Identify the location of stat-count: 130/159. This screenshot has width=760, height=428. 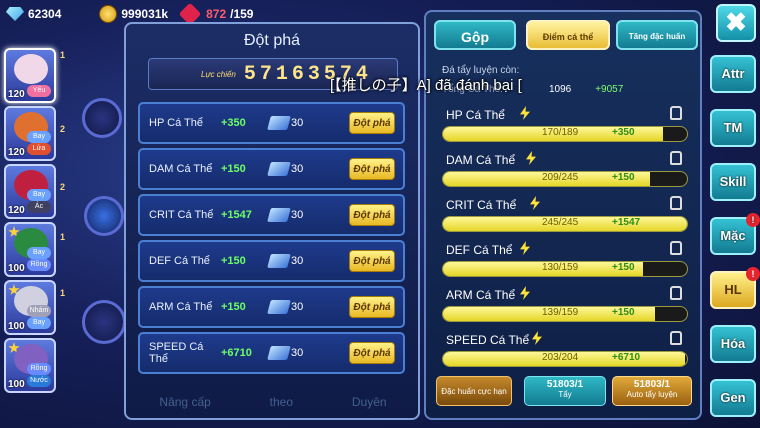
(560, 267).